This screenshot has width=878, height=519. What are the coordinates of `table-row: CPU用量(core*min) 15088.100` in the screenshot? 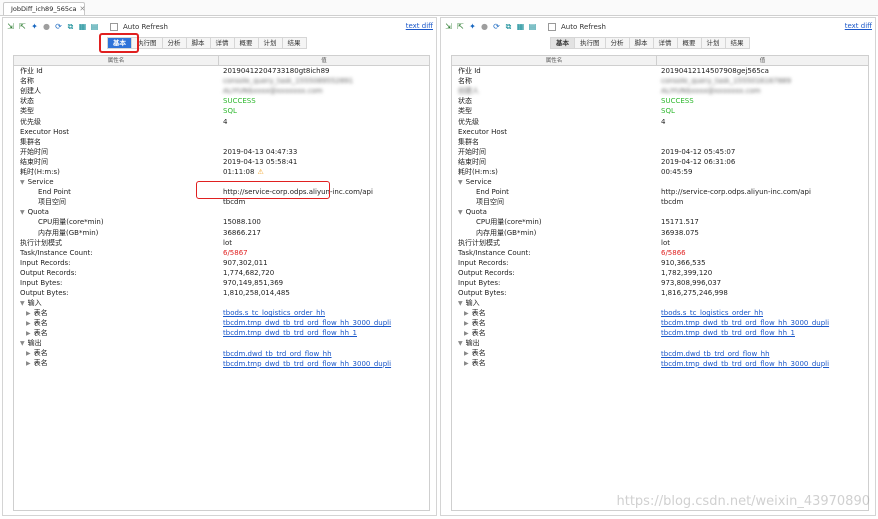 It's located at (221, 222).